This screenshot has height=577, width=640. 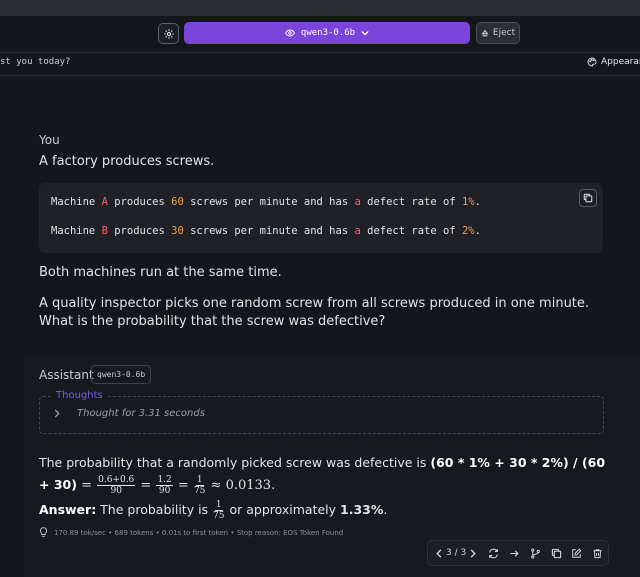 I want to click on chat-subheader, so click(x=320, y=64).